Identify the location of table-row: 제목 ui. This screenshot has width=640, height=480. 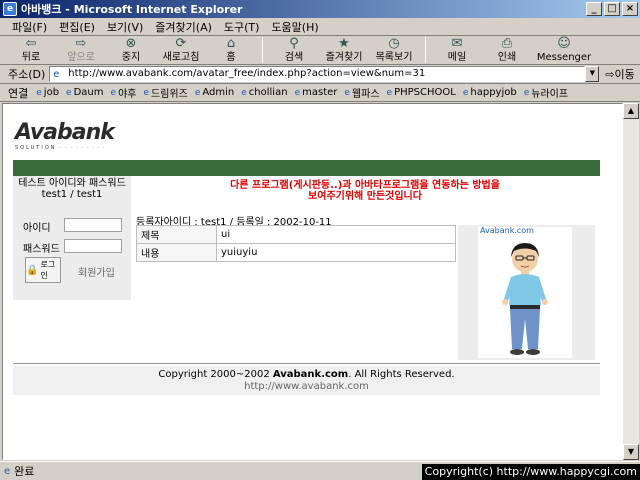
(296, 234).